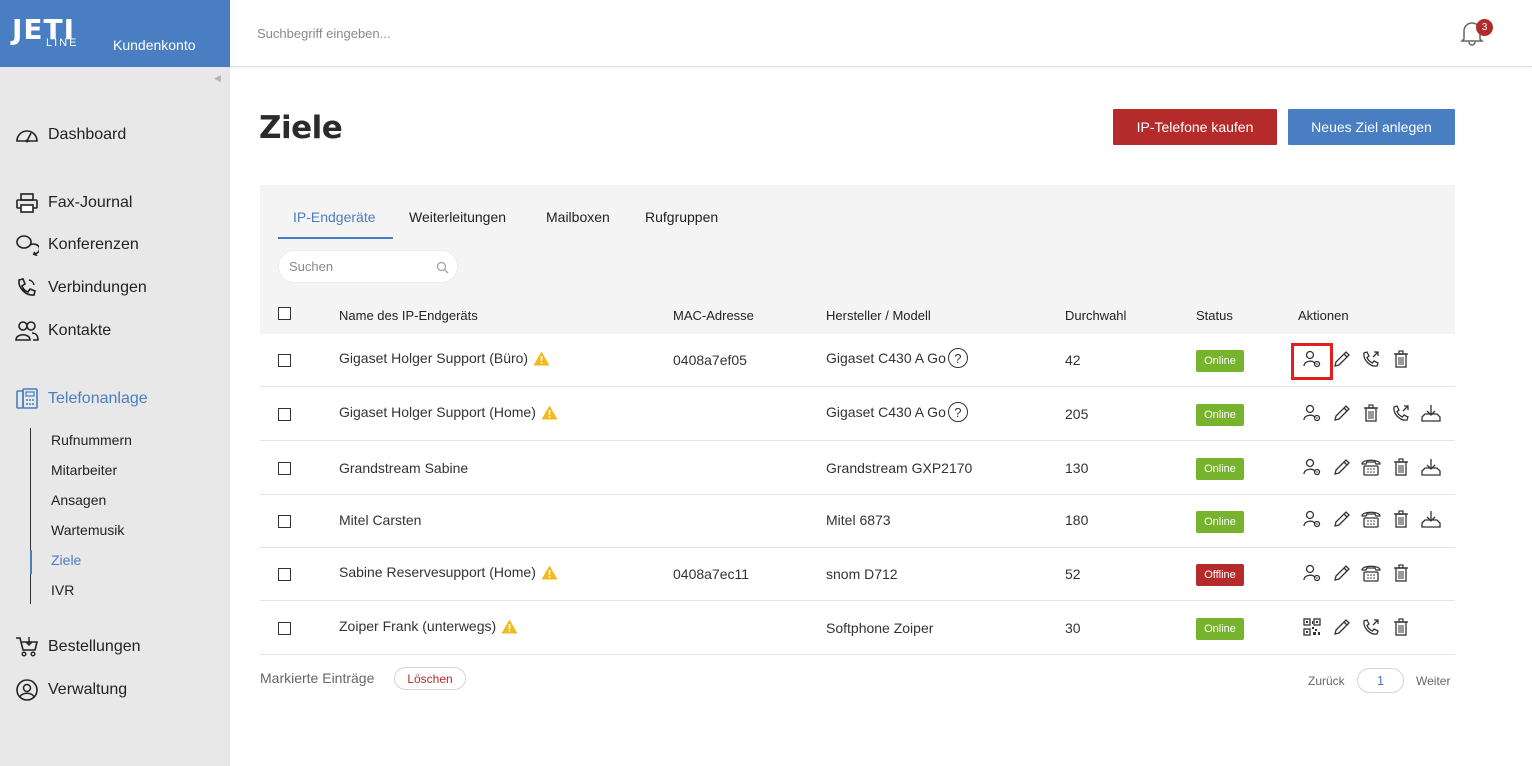 The image size is (1532, 766). I want to click on extension: 130, so click(1077, 468).